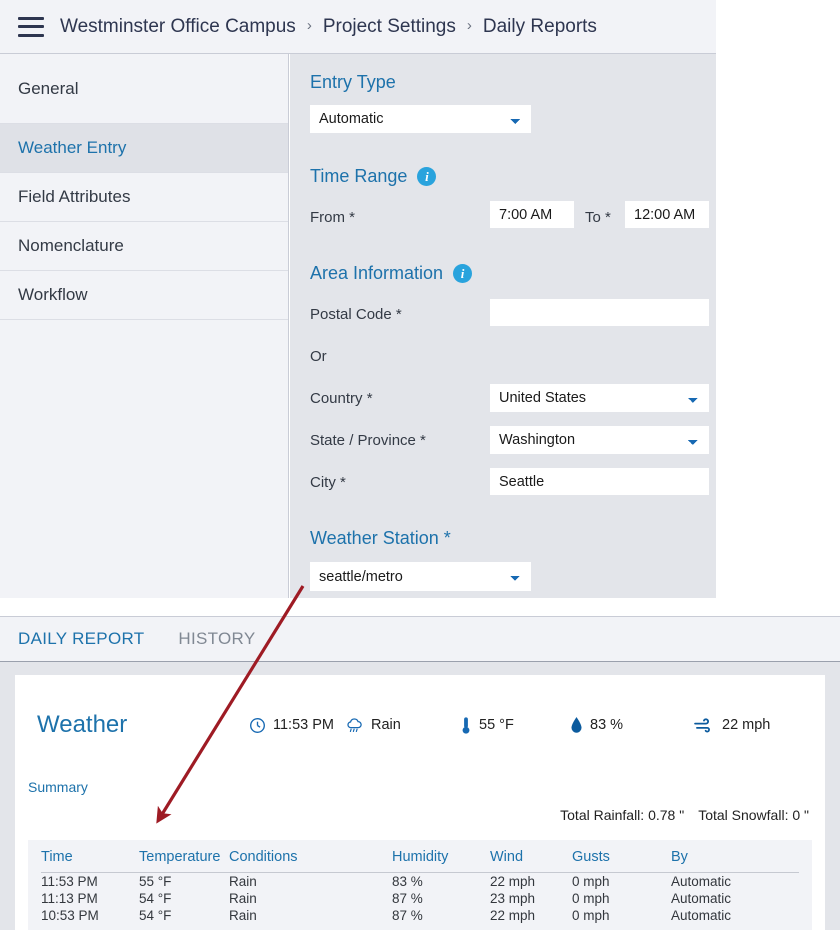 This screenshot has width=840, height=930. I want to click on from-time-input, so click(532, 214).